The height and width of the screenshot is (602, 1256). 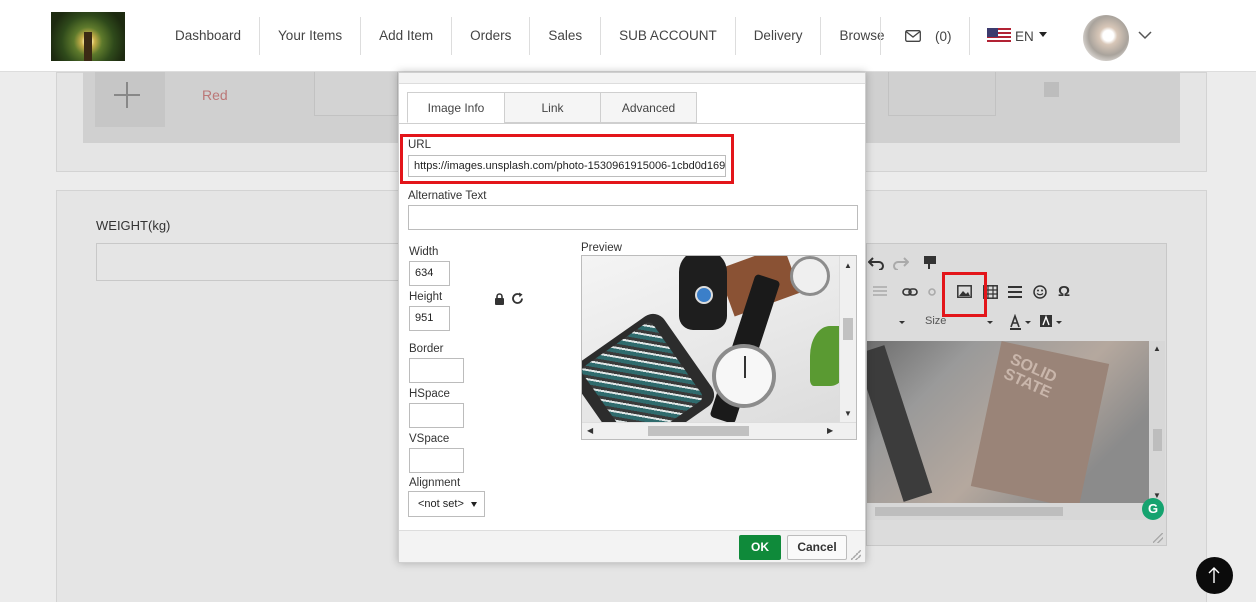 I want to click on nav-add-item: Add Item, so click(x=407, y=36).